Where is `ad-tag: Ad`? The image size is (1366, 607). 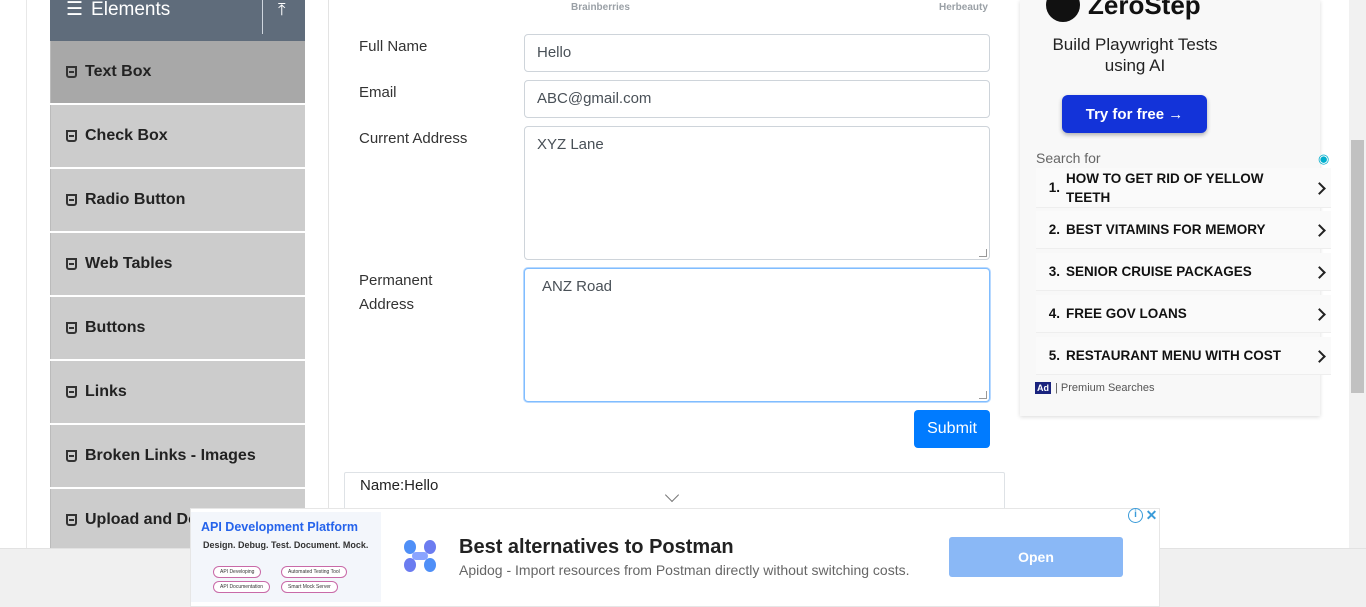 ad-tag: Ad is located at coordinates (1043, 388).